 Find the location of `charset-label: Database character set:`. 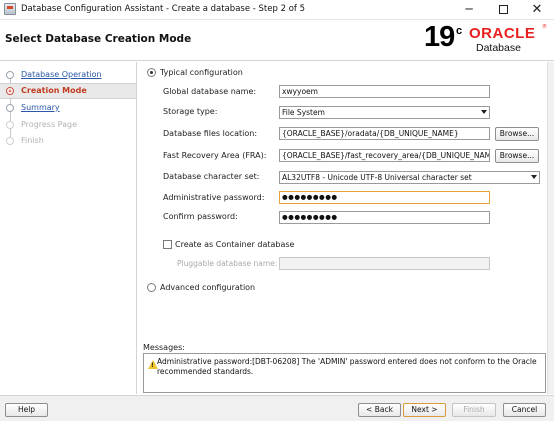

charset-label: Database character set: is located at coordinates (211, 176).